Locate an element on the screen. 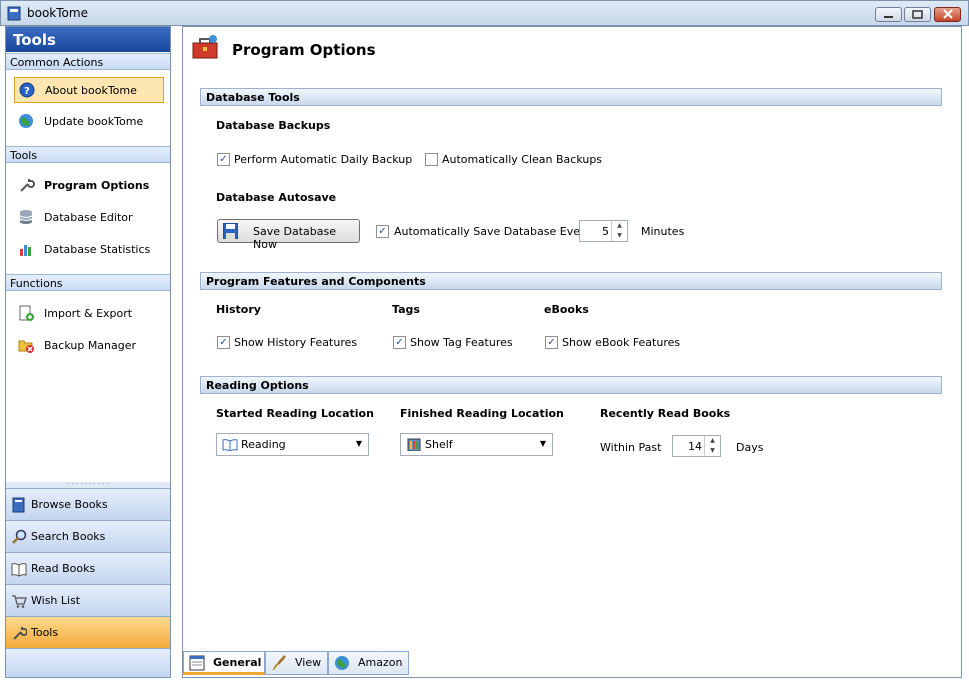 The image size is (969, 685). nav-label: Read Books is located at coordinates (63, 568).